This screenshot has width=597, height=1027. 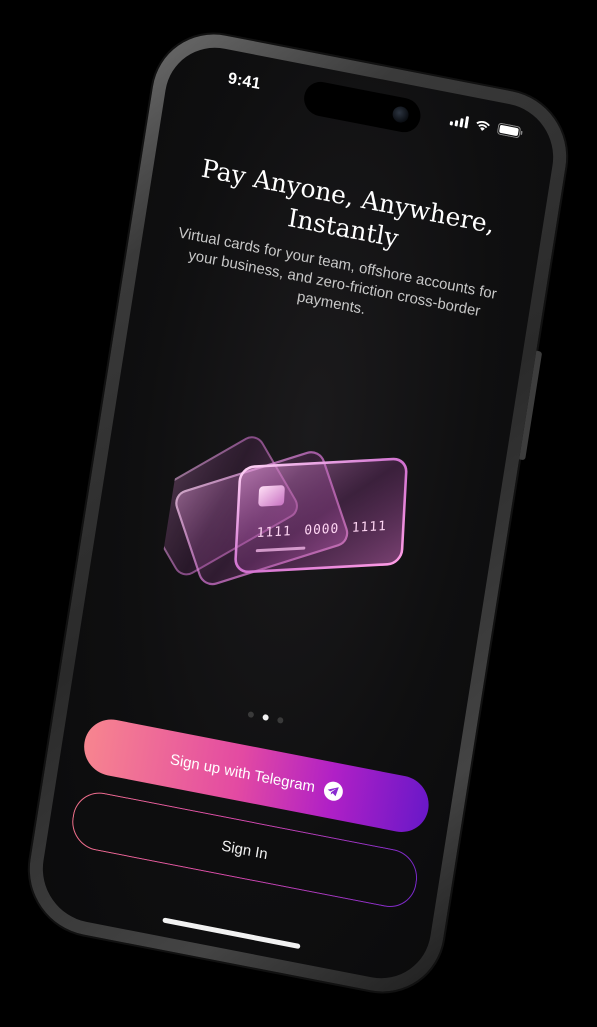 I want to click on status-icons, so click(x=487, y=126).